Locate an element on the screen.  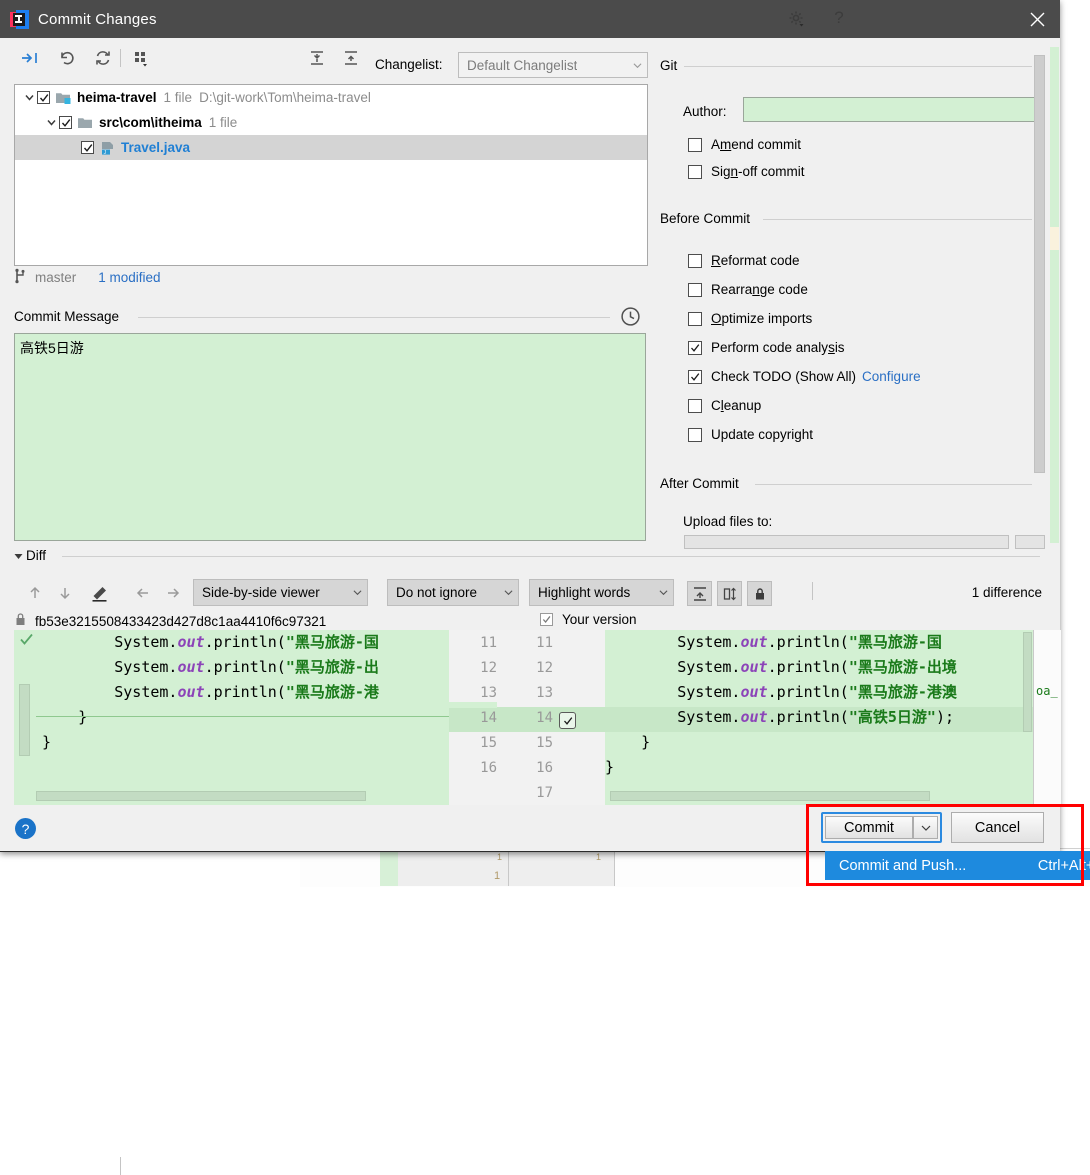
refresh-icon is located at coordinates (103, 57).